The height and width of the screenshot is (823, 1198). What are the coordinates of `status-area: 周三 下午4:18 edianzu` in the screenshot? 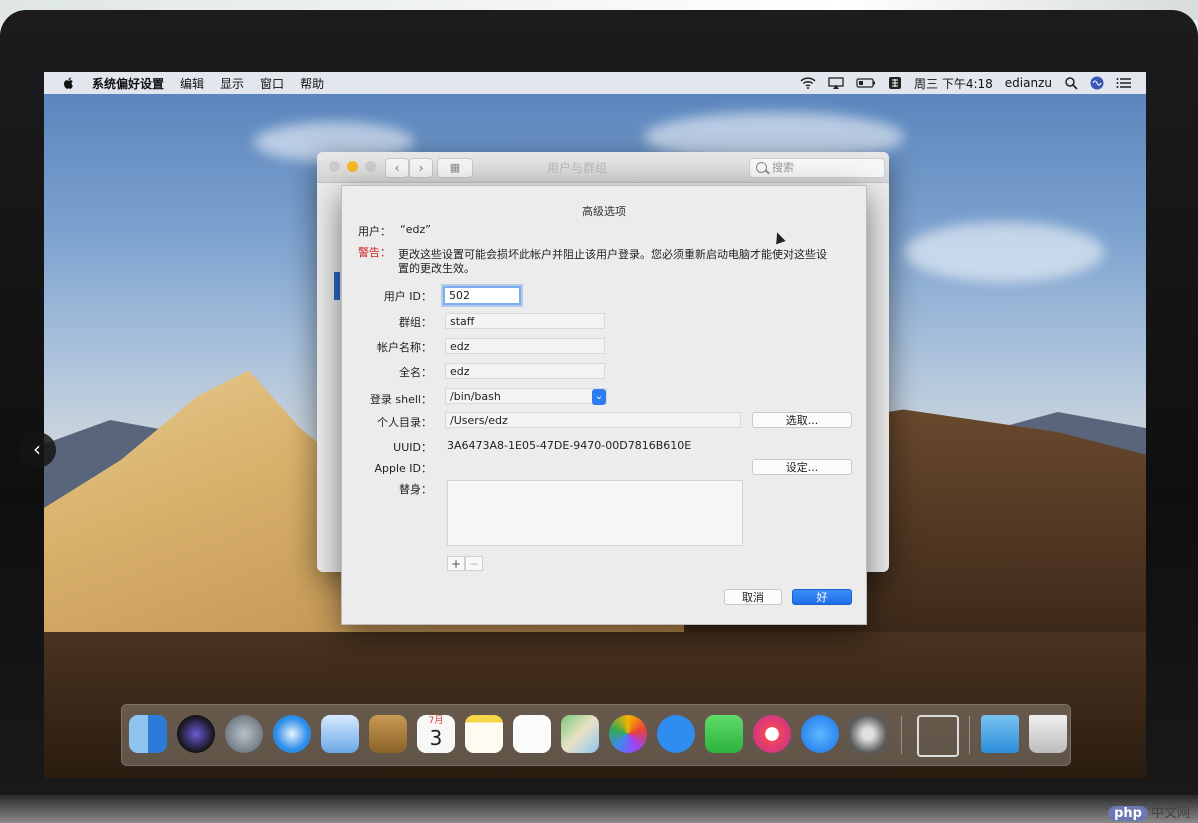 It's located at (966, 83).